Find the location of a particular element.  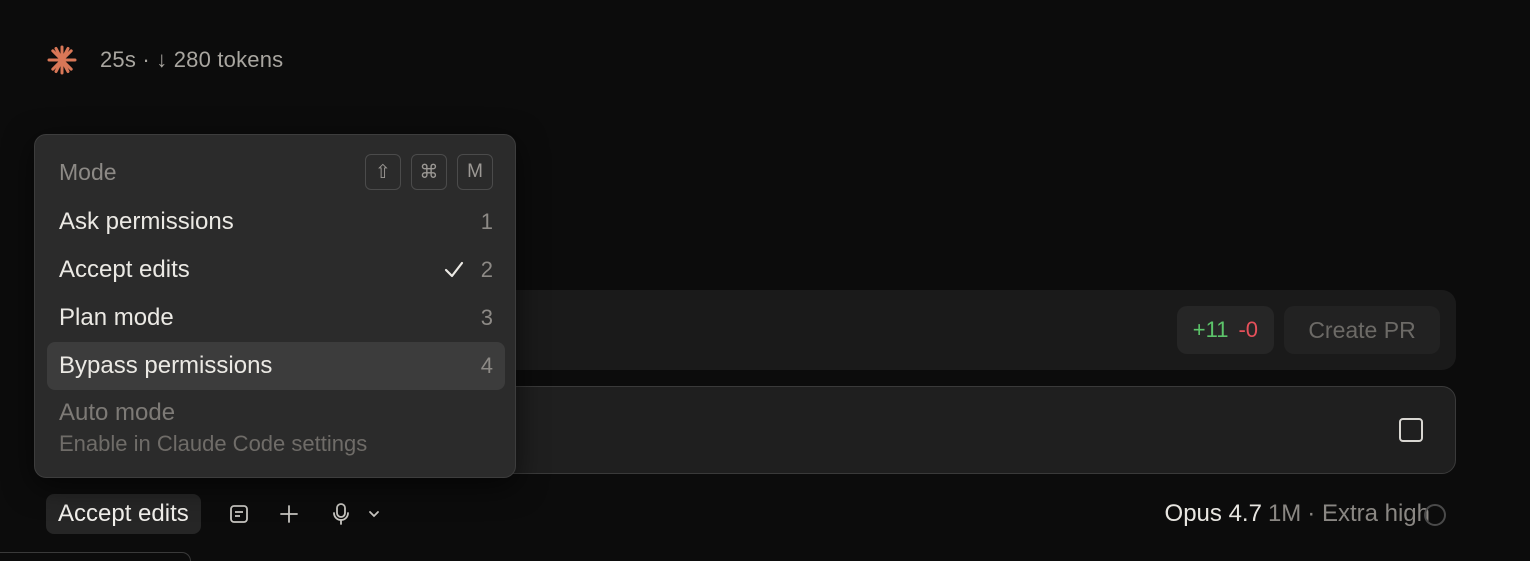

add-button is located at coordinates (289, 514).